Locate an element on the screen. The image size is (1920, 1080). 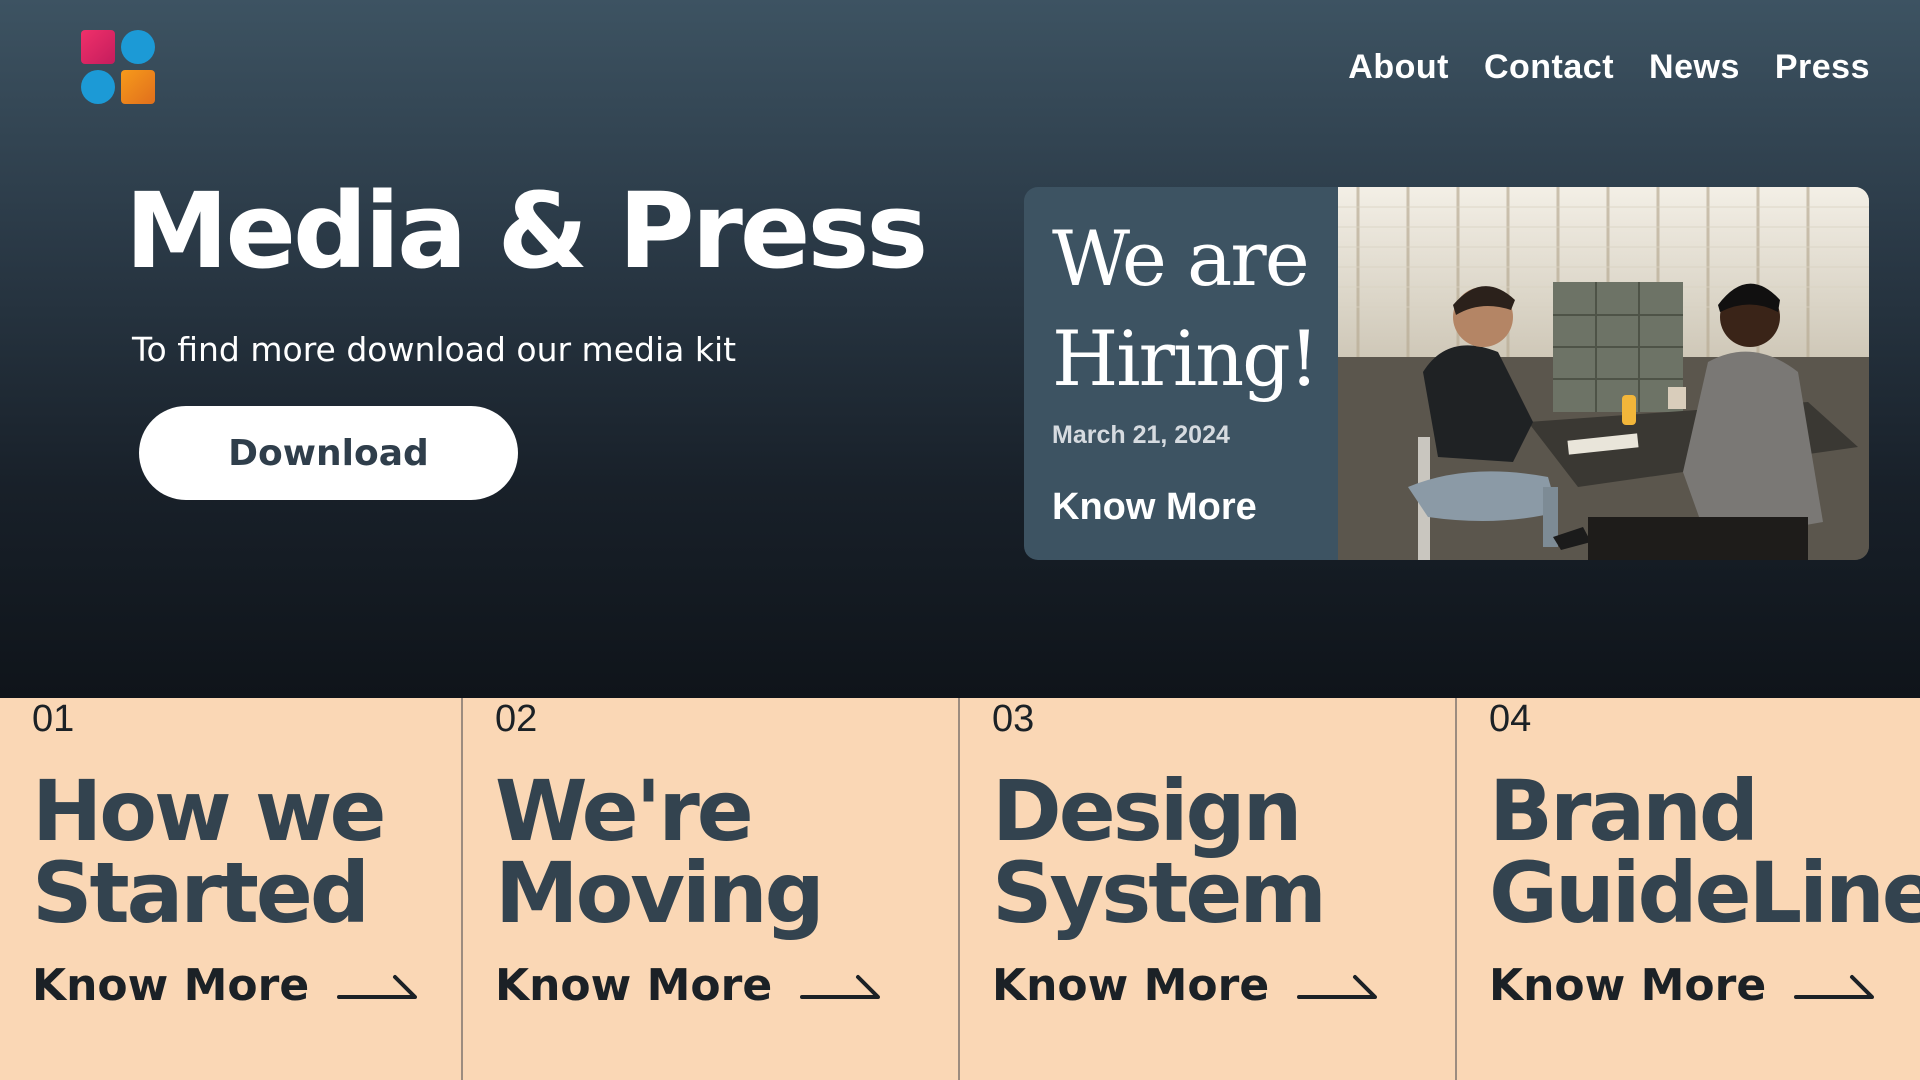
card-title: We're Moving is located at coordinates (660, 852).